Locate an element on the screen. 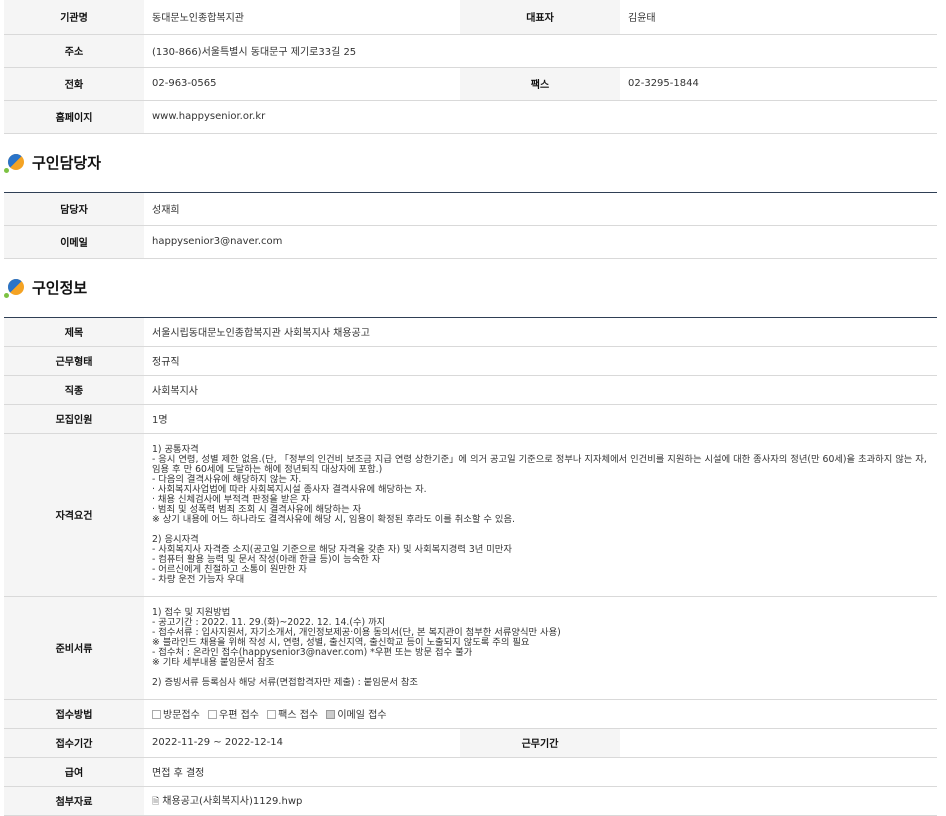 The height and width of the screenshot is (816, 946). period-value: 2022-11-29 ~ 2022-12-14 is located at coordinates (302, 743).